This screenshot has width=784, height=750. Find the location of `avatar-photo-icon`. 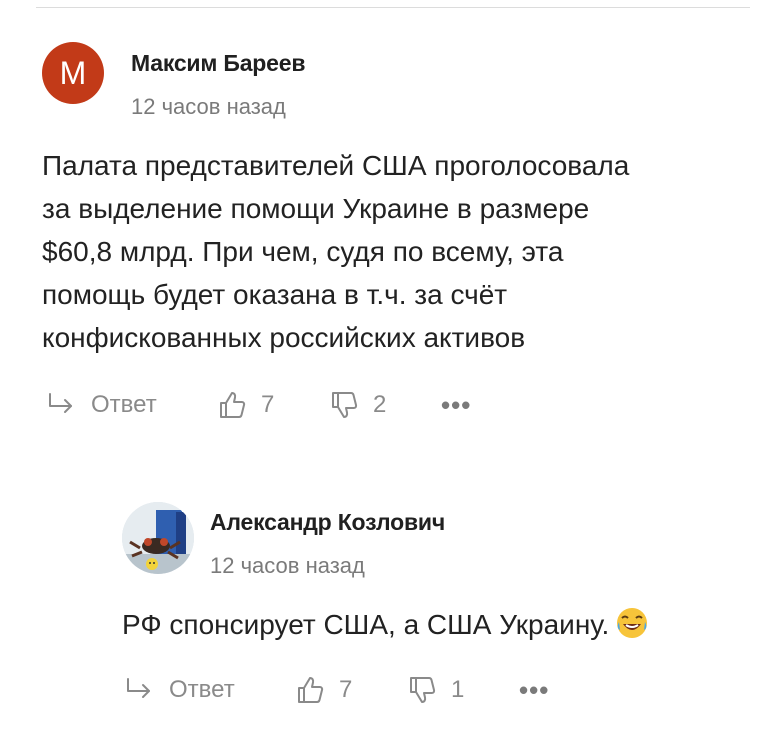

avatar-photo-icon is located at coordinates (158, 538).